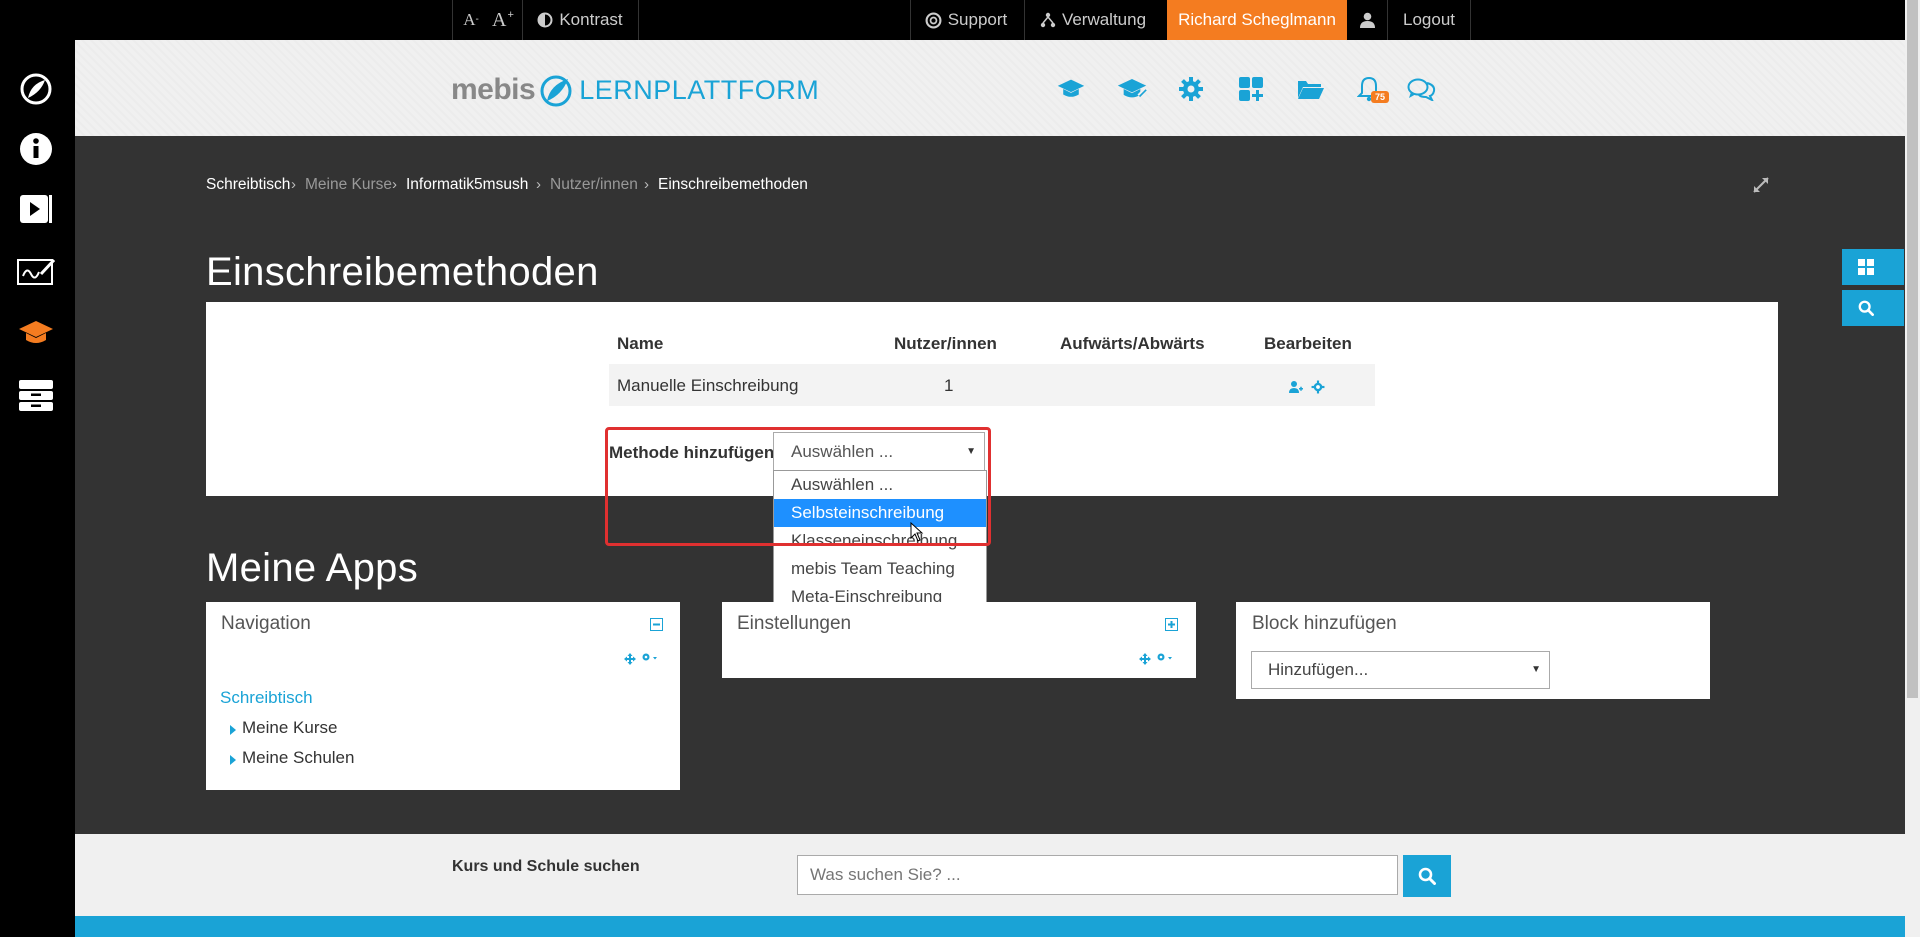 The width and height of the screenshot is (1920, 937). What do you see at coordinates (471, 20) in the screenshot?
I see `font-decrease-button: A-` at bounding box center [471, 20].